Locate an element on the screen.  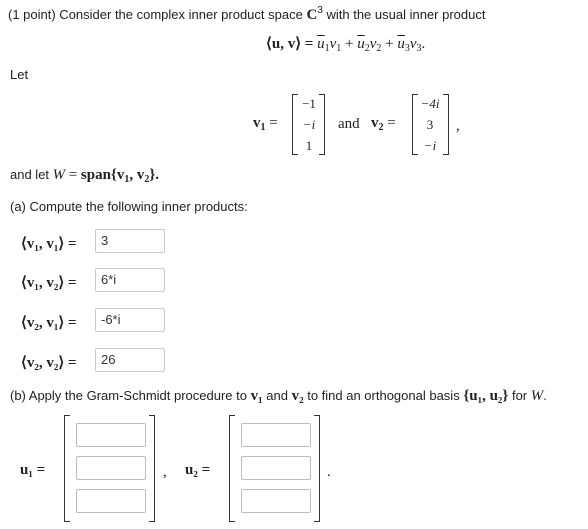
v1-subscript: 1 is located at coordinates (263, 127).